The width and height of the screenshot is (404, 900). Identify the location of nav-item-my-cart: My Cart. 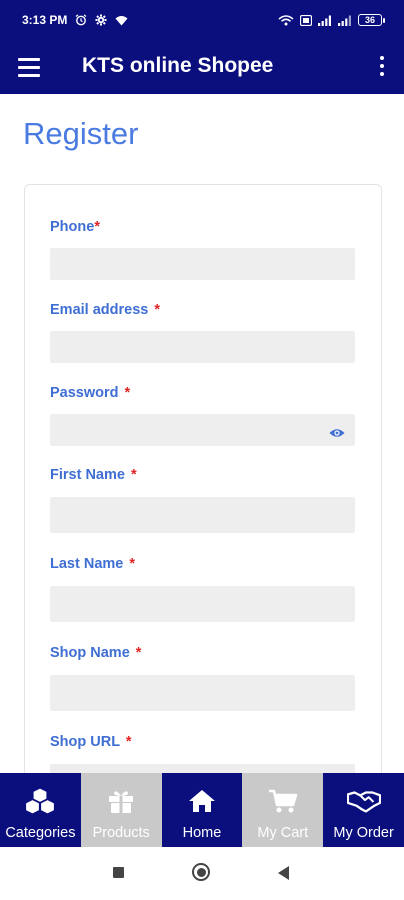
(283, 810).